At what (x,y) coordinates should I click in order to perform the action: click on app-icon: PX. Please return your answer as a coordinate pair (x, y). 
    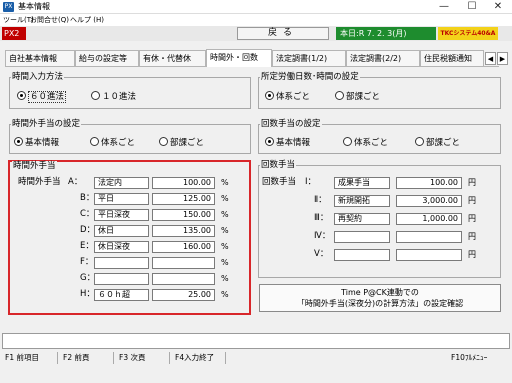
    Looking at the image, I should click on (8, 7).